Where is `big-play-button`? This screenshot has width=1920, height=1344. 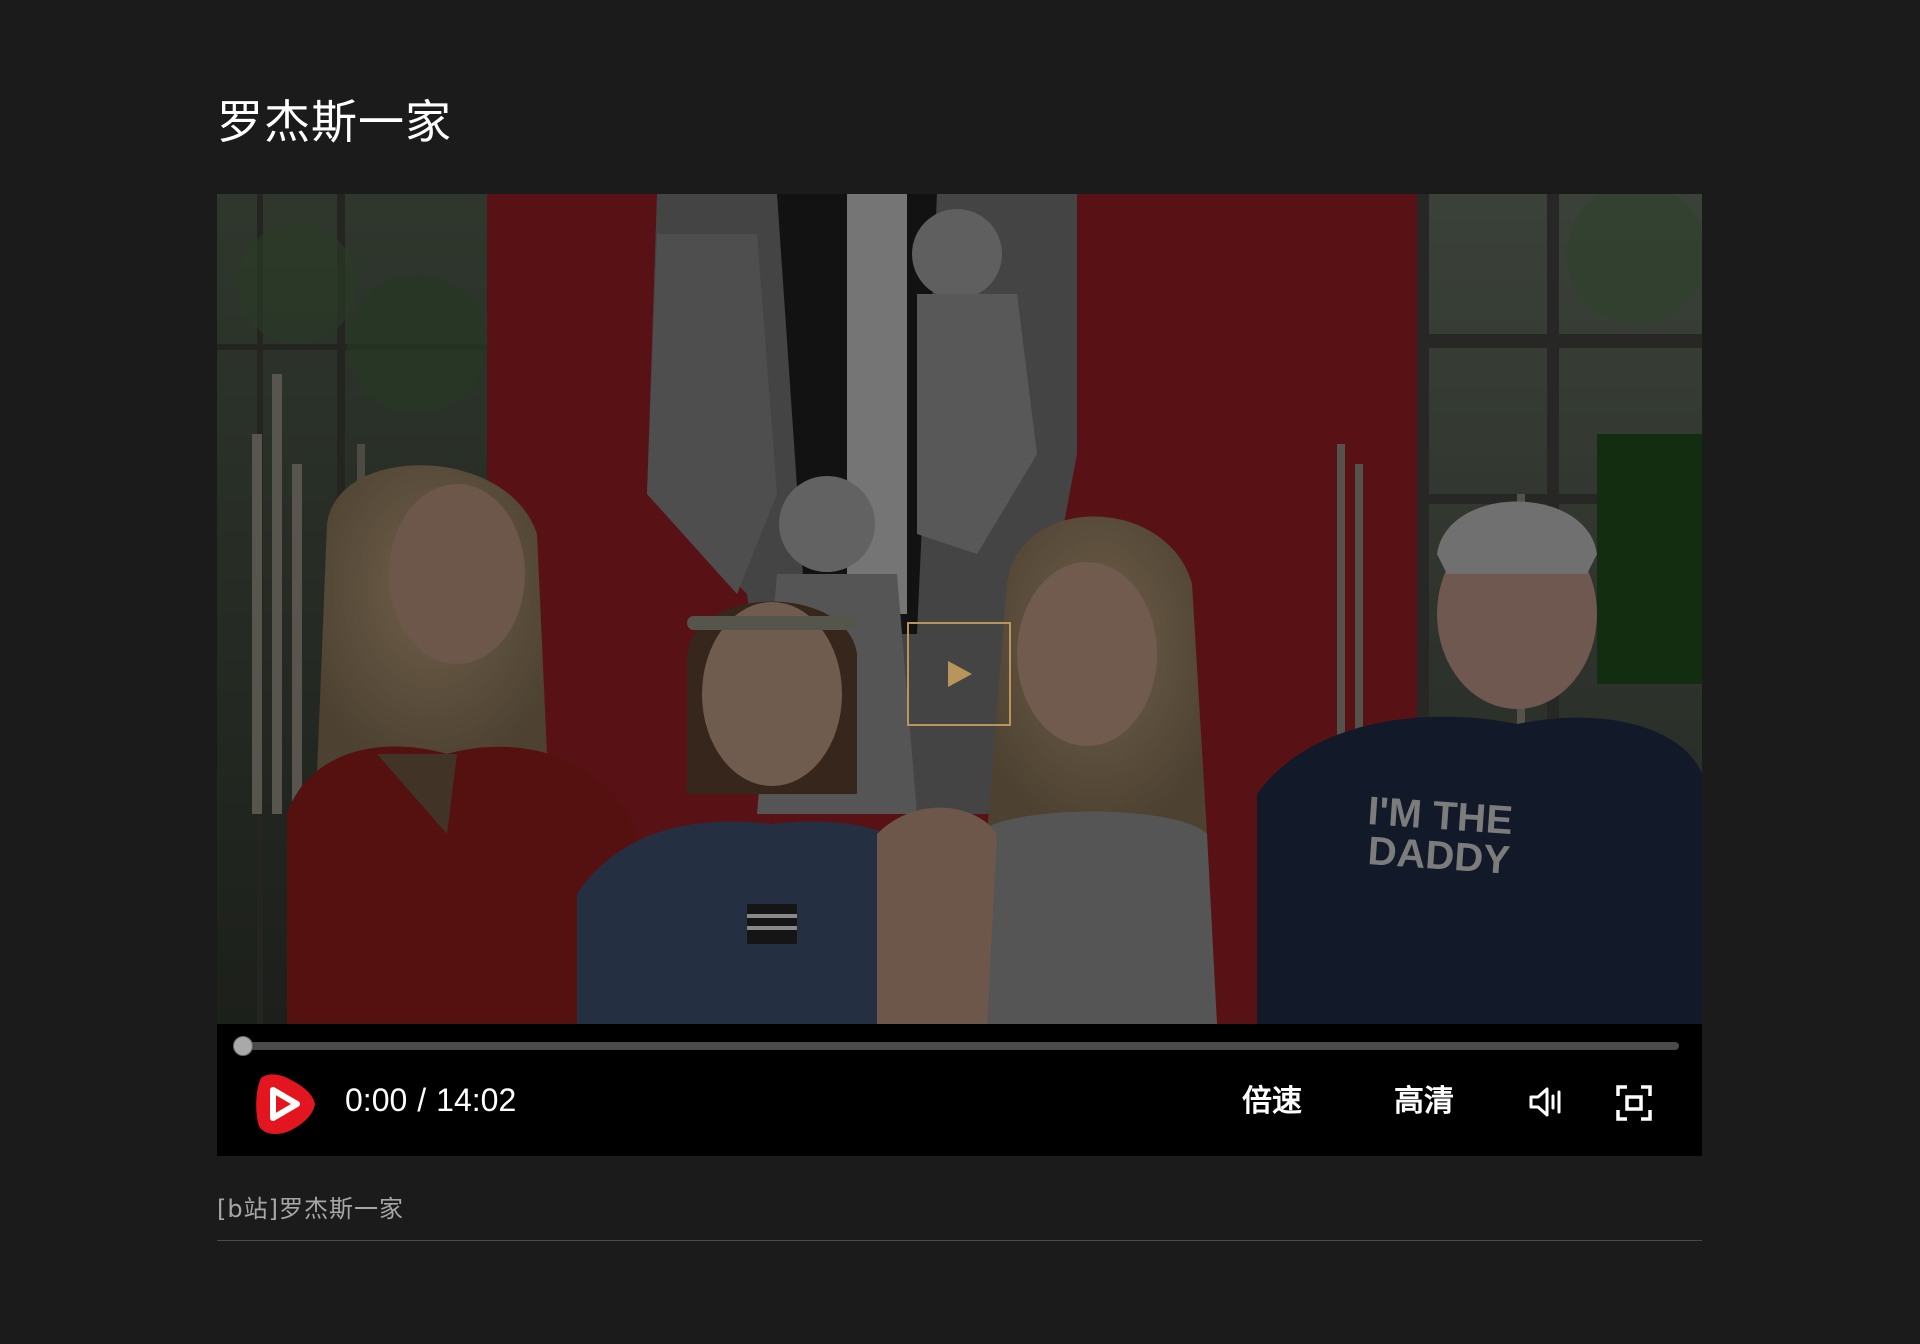 big-play-button is located at coordinates (959, 674).